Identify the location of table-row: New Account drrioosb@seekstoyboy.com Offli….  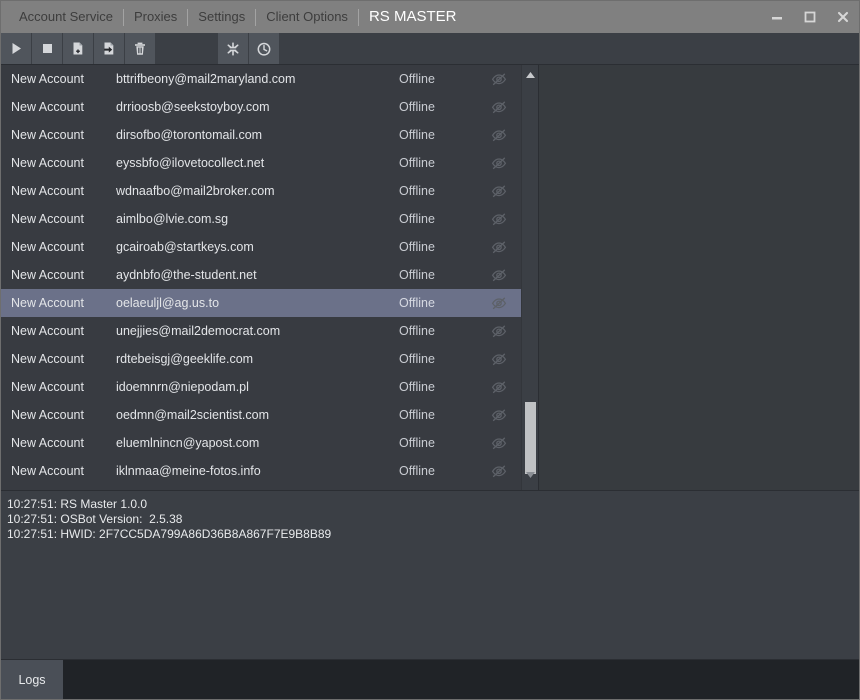
(261, 107).